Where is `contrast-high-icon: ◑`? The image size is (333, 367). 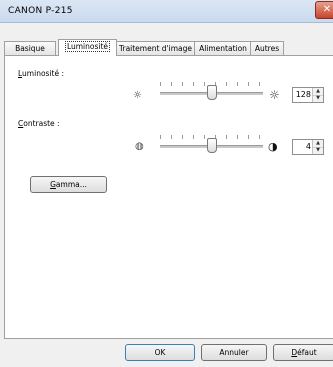
contrast-high-icon: ◑ is located at coordinates (273, 146).